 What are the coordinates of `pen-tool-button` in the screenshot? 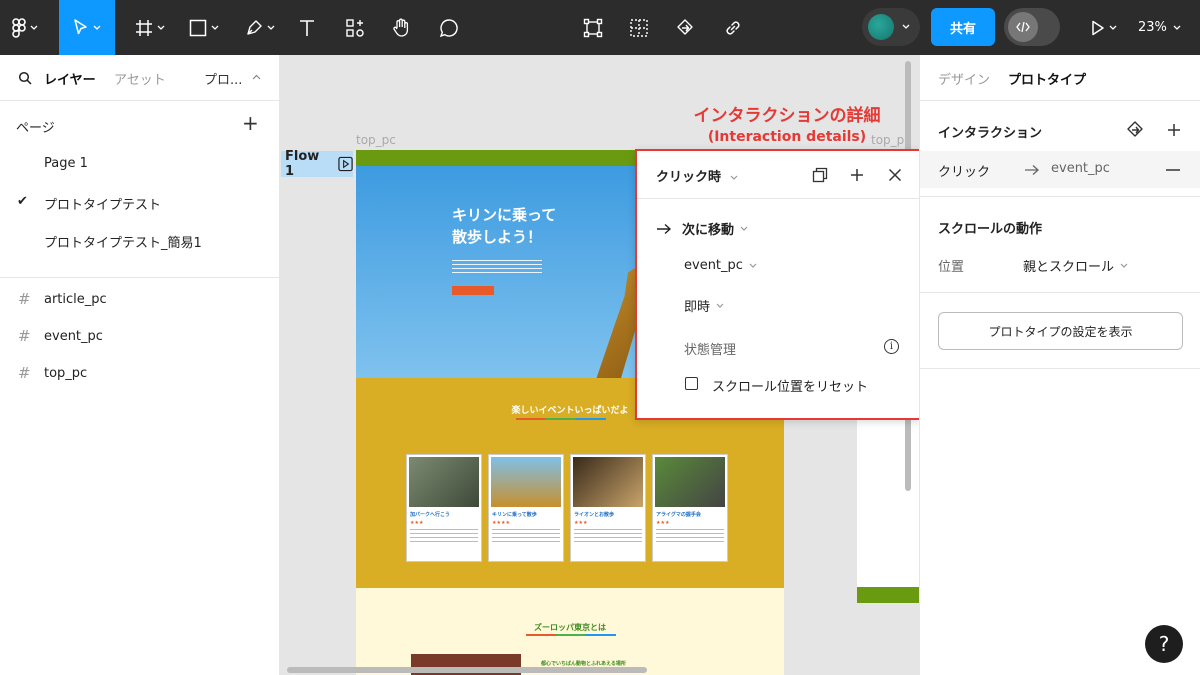 It's located at (260, 27).